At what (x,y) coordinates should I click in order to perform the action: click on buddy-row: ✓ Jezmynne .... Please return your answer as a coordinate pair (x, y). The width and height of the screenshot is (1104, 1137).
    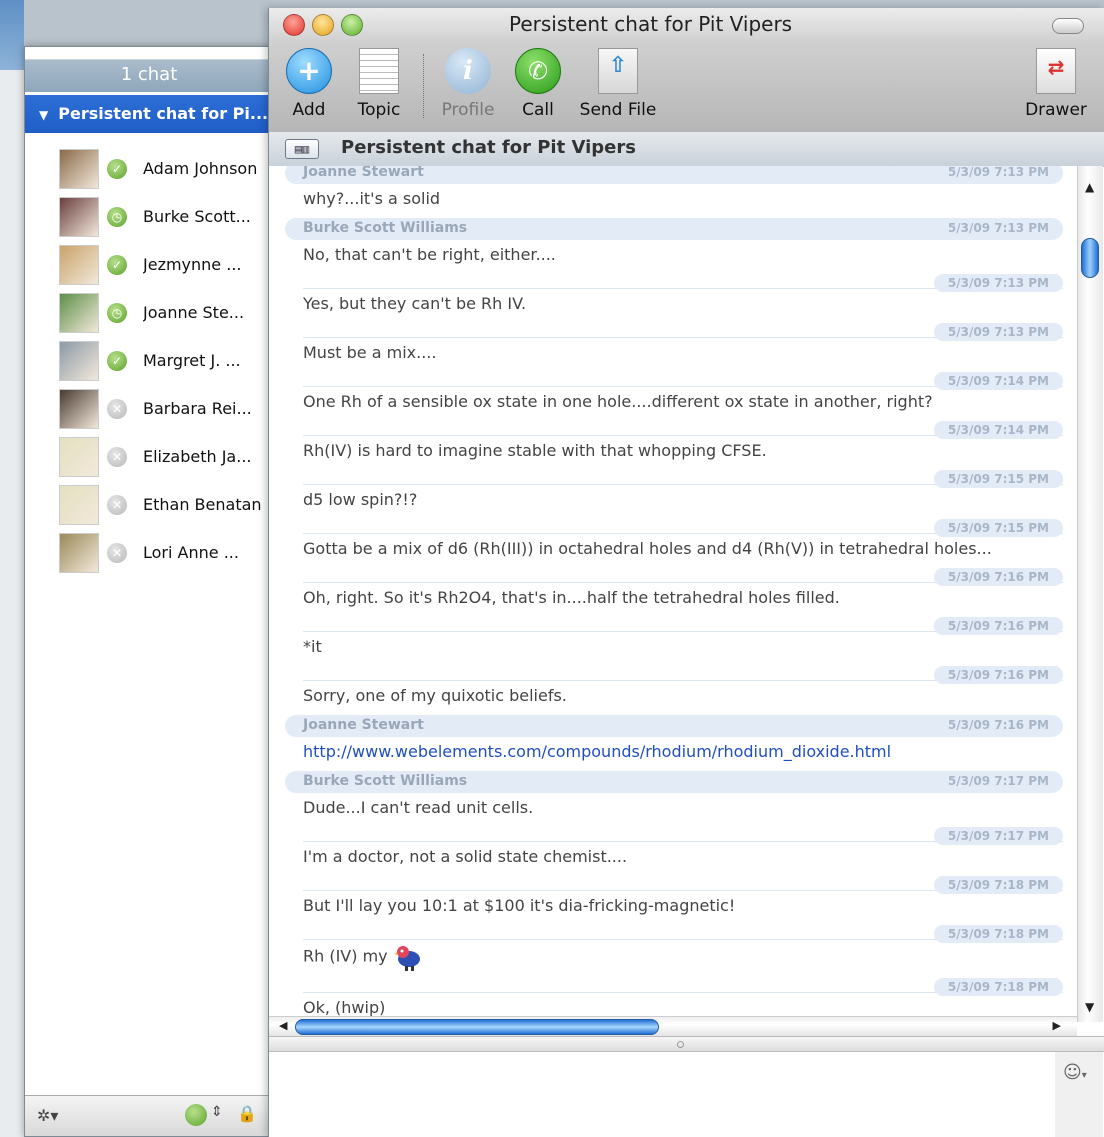
    Looking at the image, I should click on (167, 267).